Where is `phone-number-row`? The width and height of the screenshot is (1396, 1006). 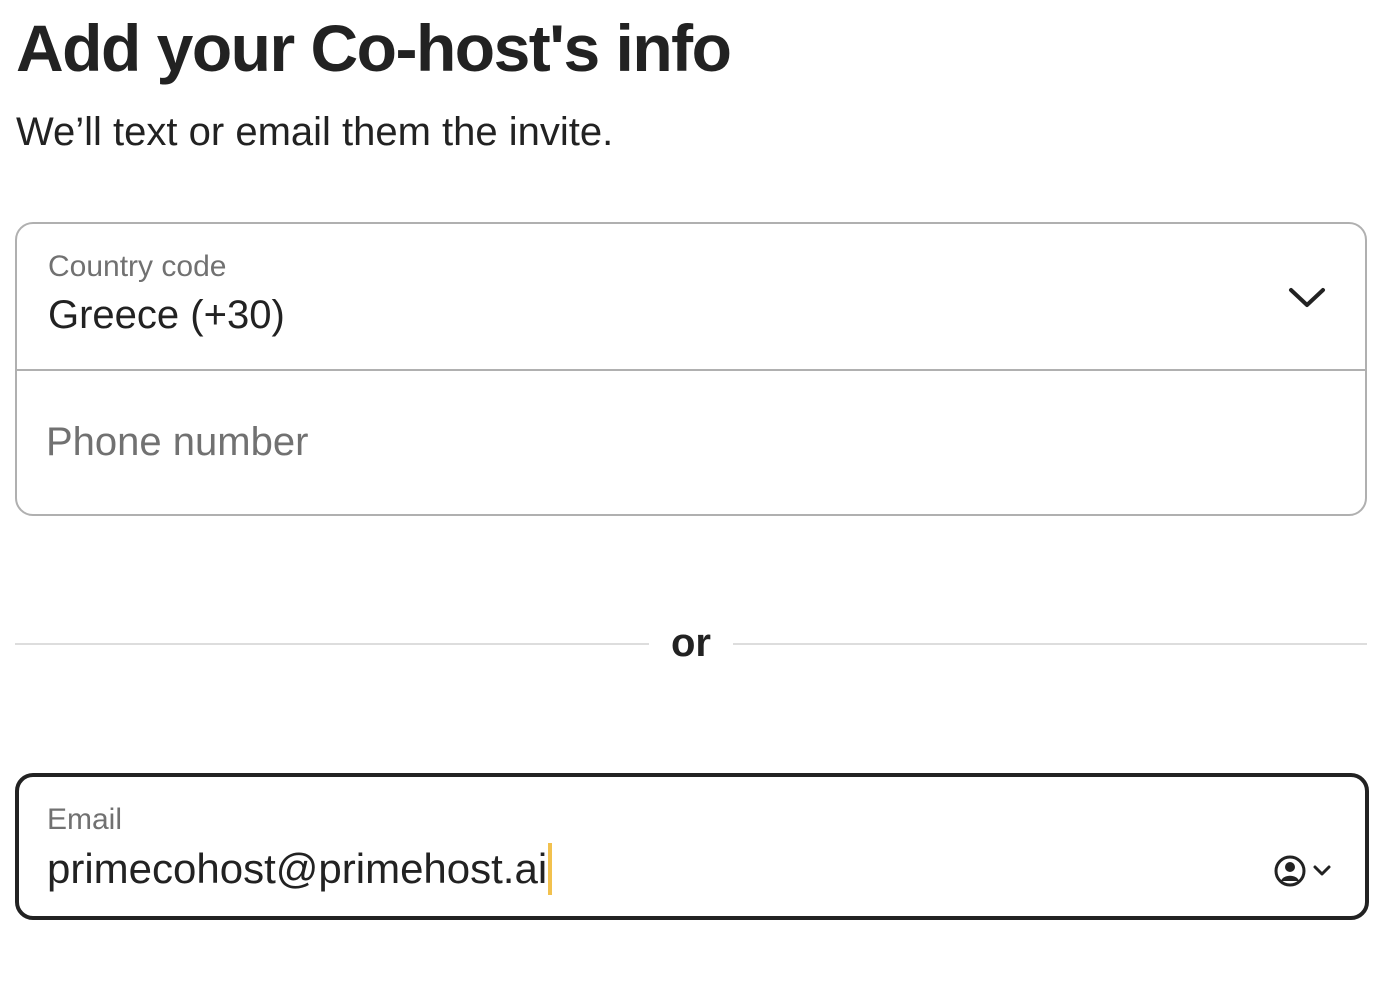 phone-number-row is located at coordinates (691, 442).